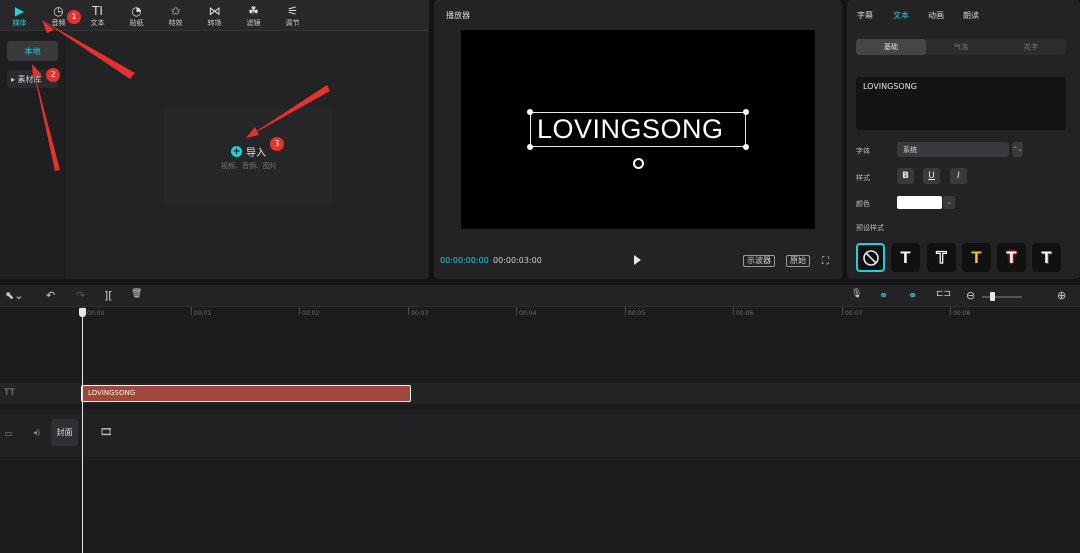 This screenshot has width=1080, height=553. Describe the element at coordinates (458, 15) in the screenshot. I see `player-title: 播放器` at that location.